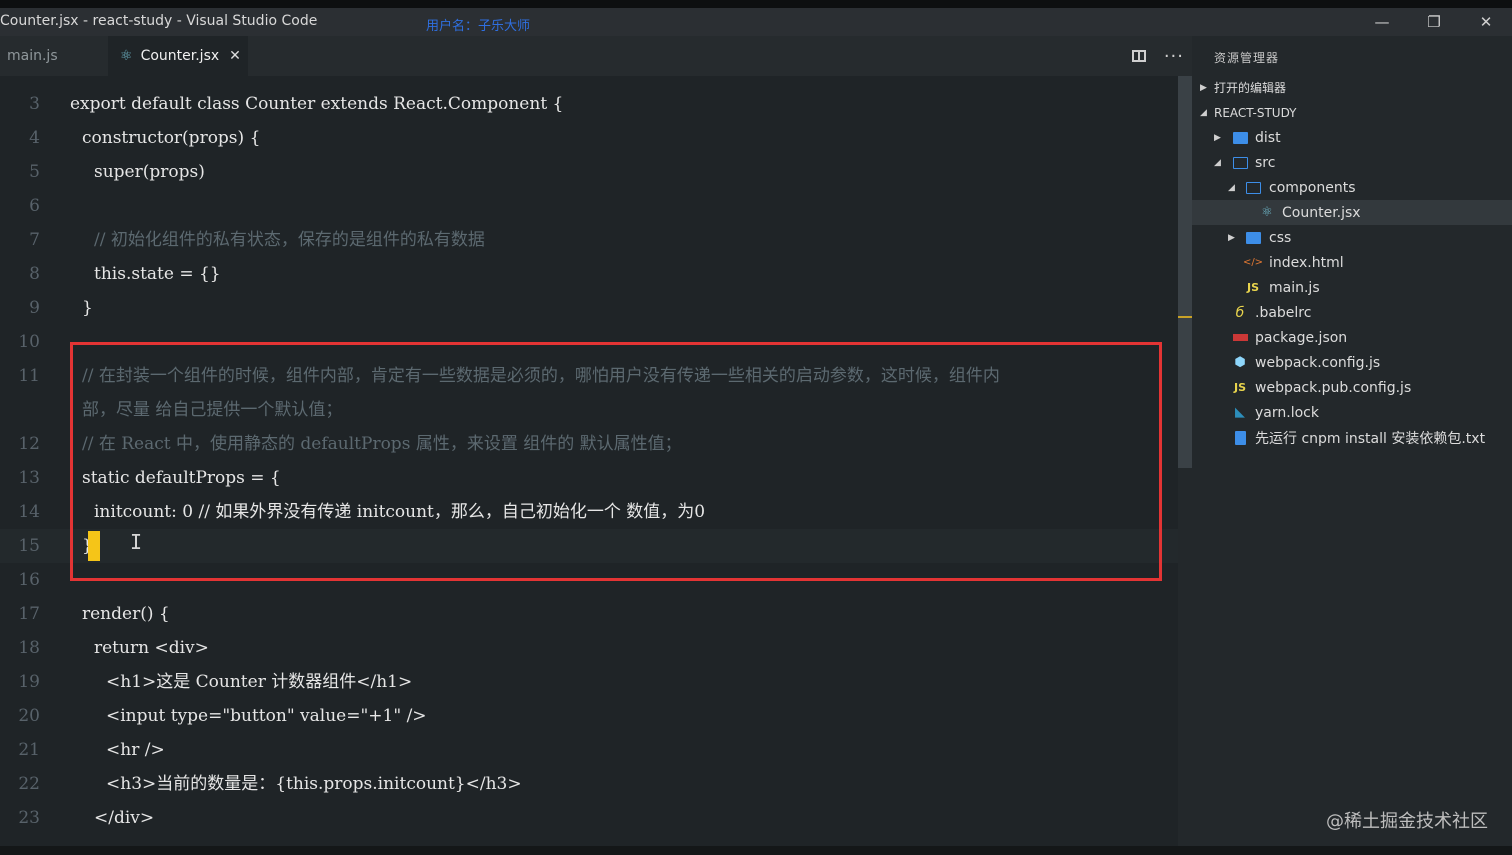  Describe the element at coordinates (289, 240) in the screenshot. I see `code-comment: // 初始化组件的私有状态，保存的是组件的私有数据` at that location.